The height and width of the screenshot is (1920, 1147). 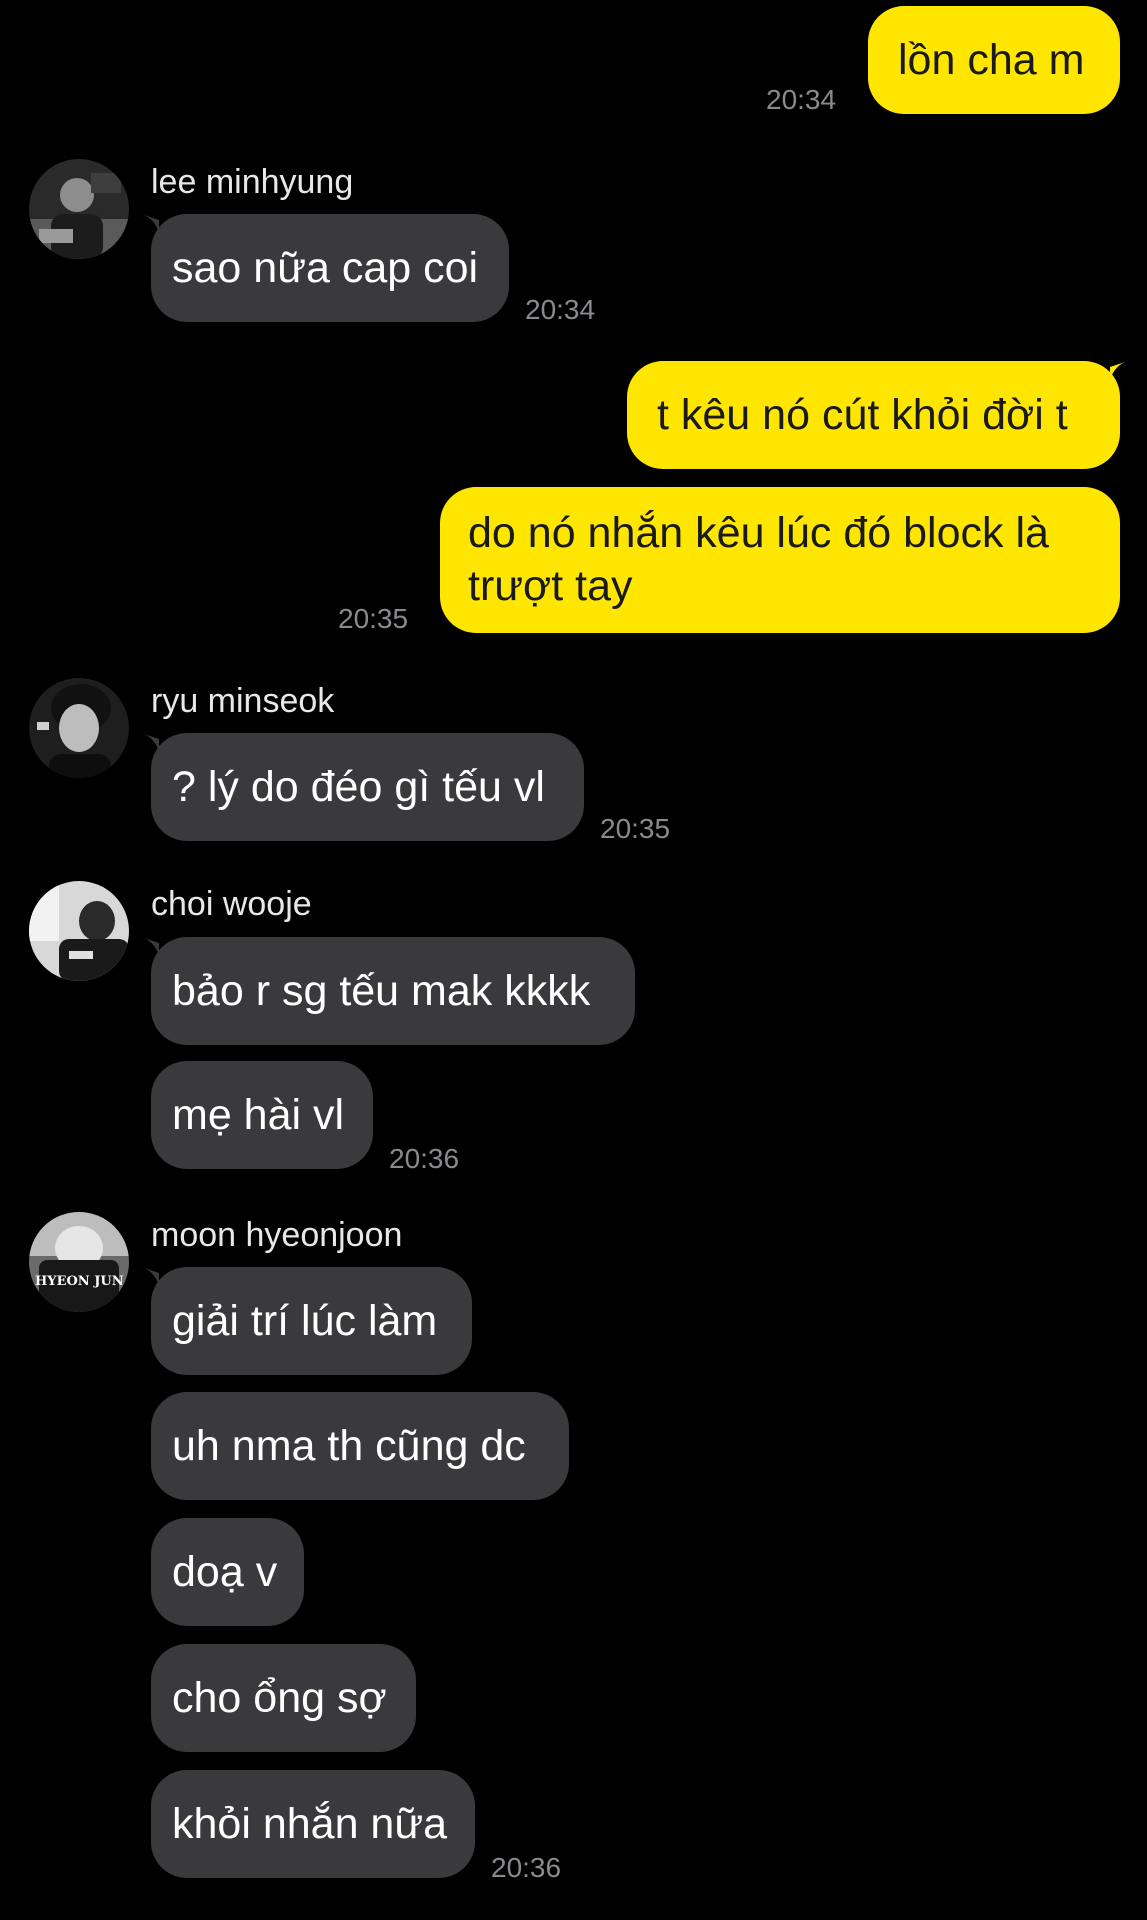 What do you see at coordinates (225, 1571) in the screenshot?
I see `message-text: doạ v` at bounding box center [225, 1571].